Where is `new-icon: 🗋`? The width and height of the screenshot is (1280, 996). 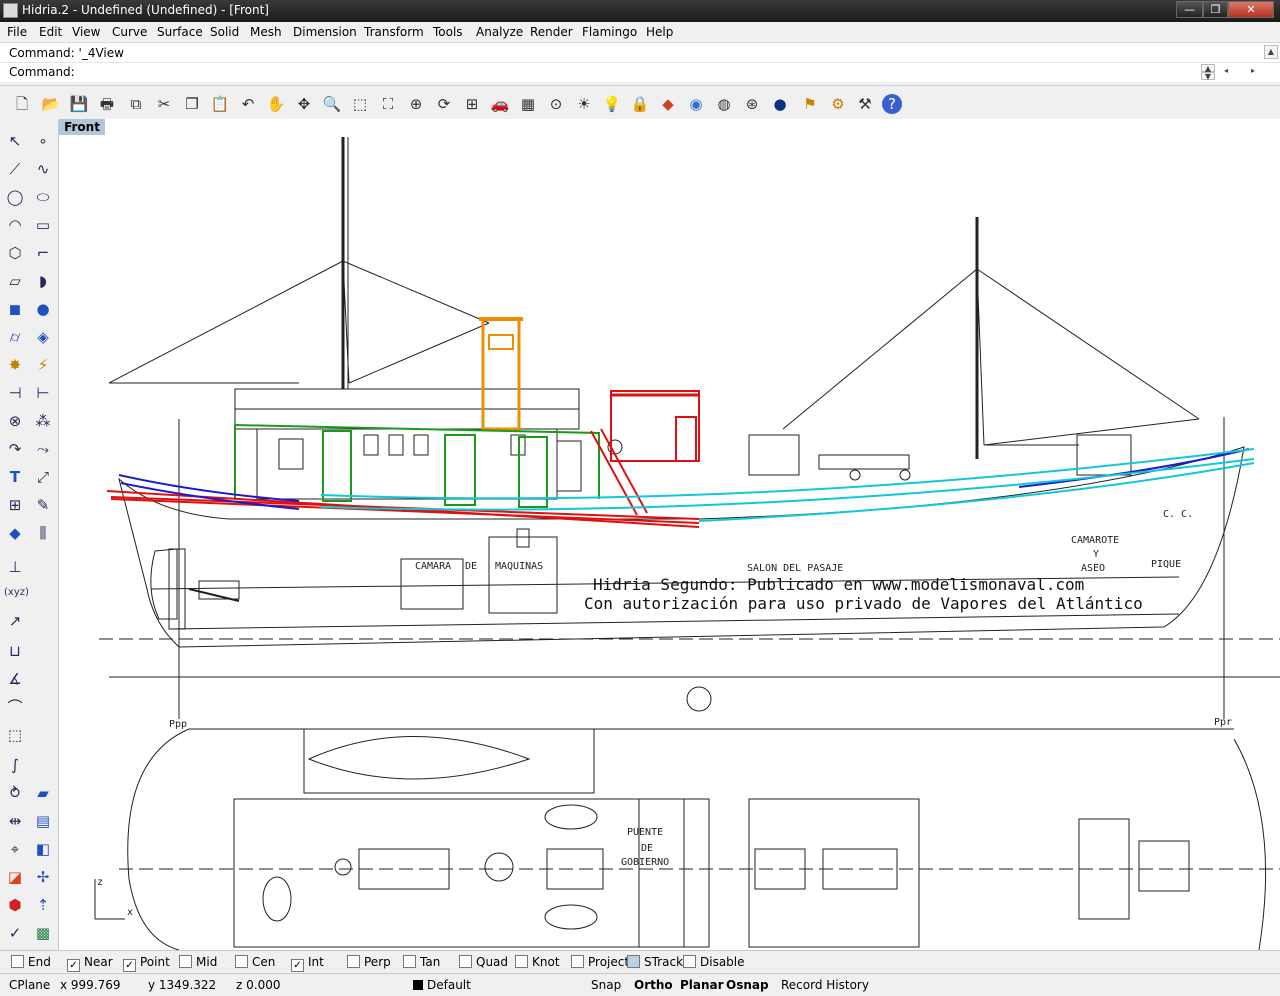
new-icon: 🗋 is located at coordinates (22, 104).